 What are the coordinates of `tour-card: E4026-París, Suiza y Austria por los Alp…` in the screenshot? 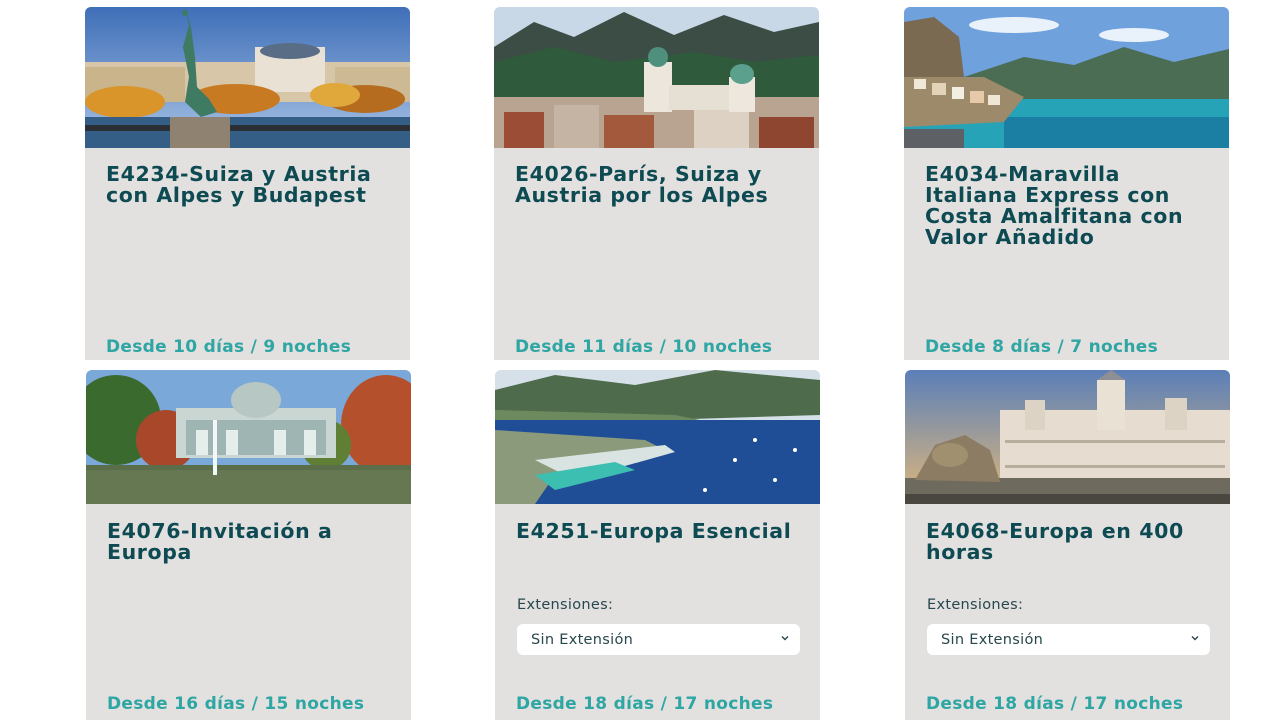 It's located at (656, 183).